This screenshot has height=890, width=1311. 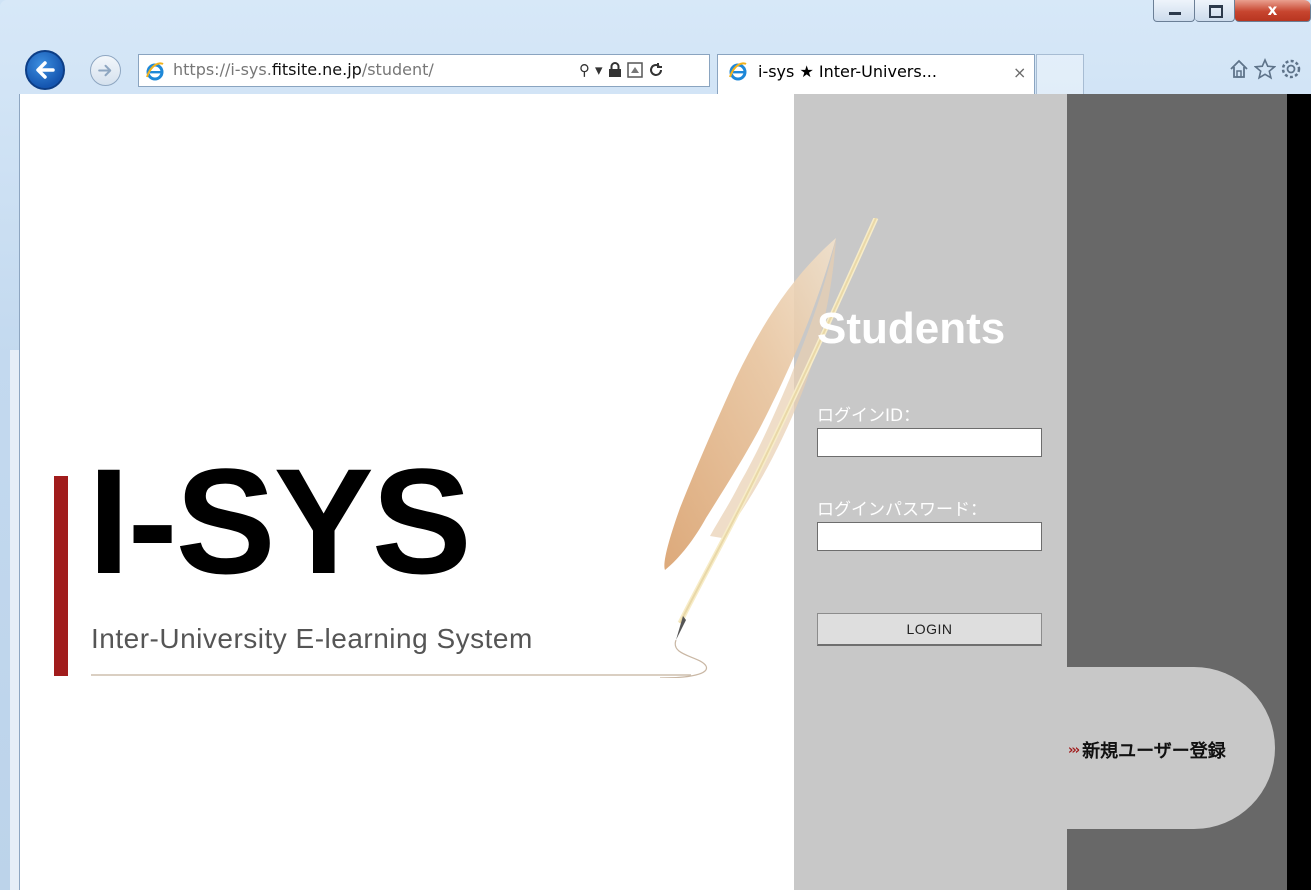 What do you see at coordinates (61, 576) in the screenshot?
I see `logo-accent-bar` at bounding box center [61, 576].